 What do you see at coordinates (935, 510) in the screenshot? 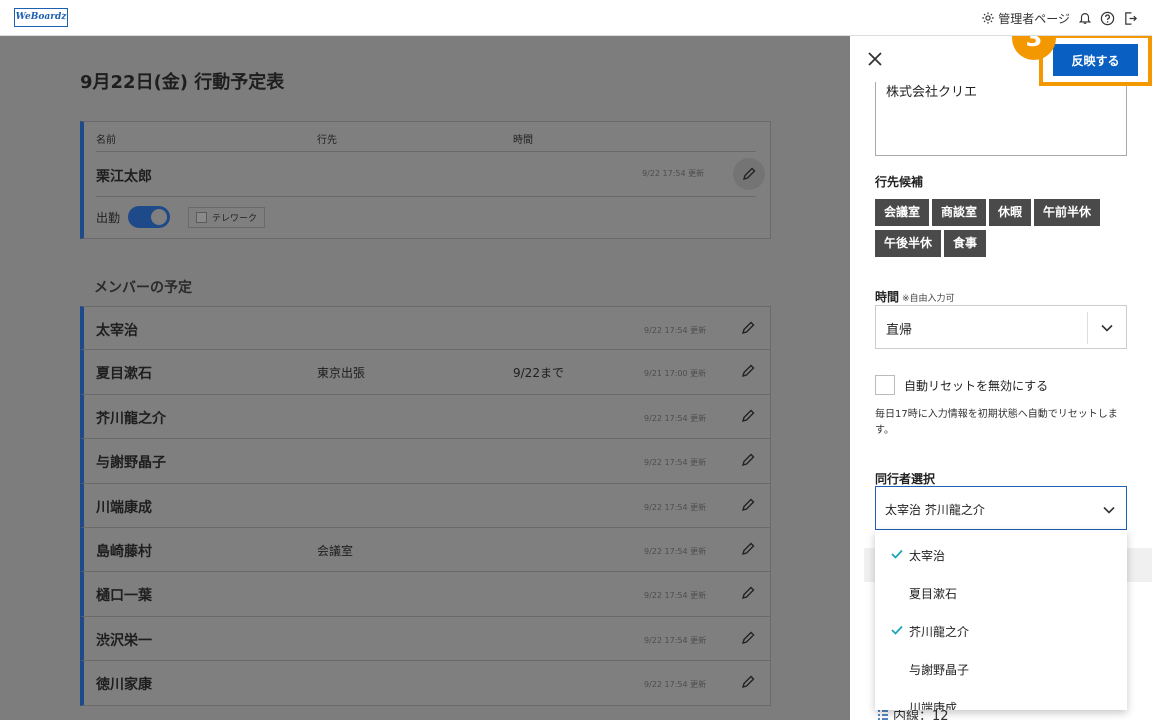
I see `companion-value: 太宰治 芥川龍之介` at bounding box center [935, 510].